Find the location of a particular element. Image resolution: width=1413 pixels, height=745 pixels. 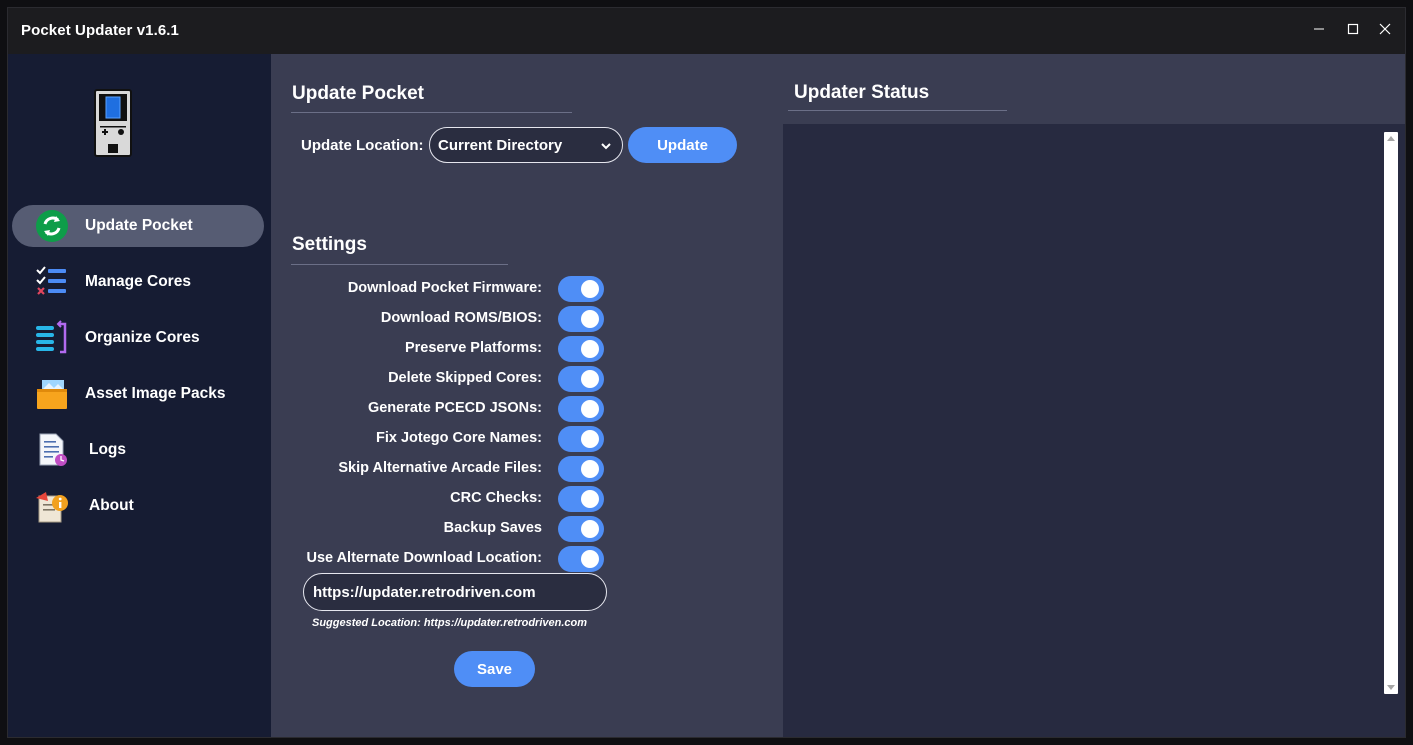

update-section-title: Update Pocket is located at coordinates (358, 93).